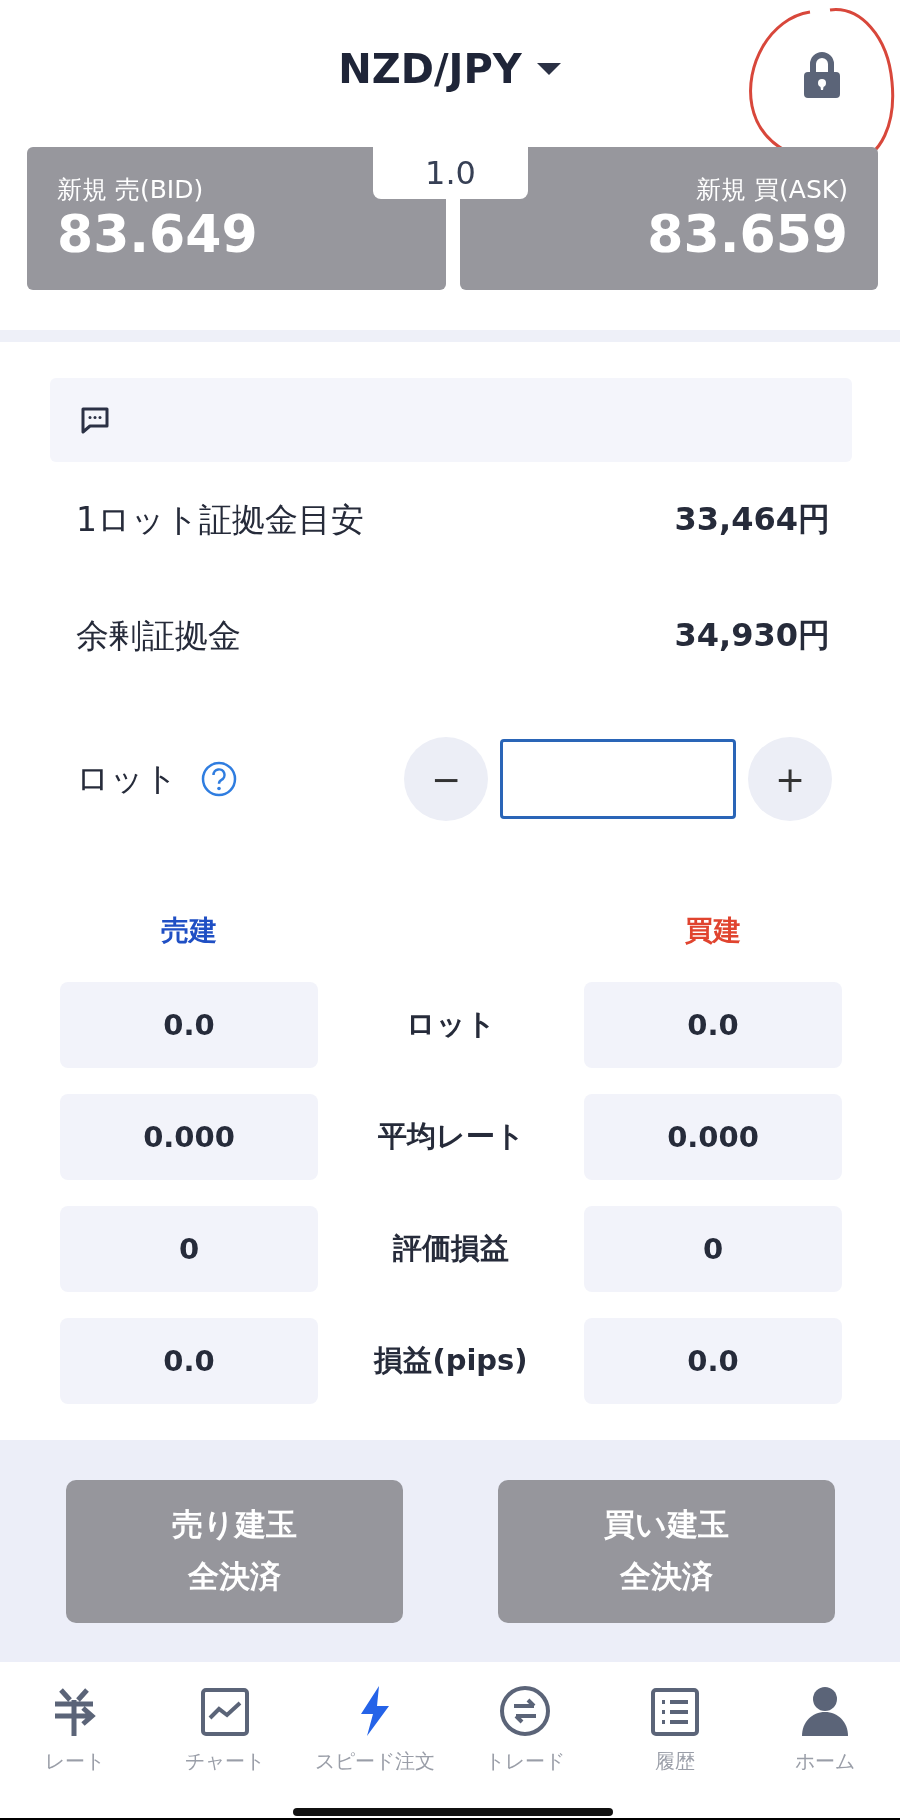 The height and width of the screenshot is (1820, 900). I want to click on list-icon, so click(675, 1712).